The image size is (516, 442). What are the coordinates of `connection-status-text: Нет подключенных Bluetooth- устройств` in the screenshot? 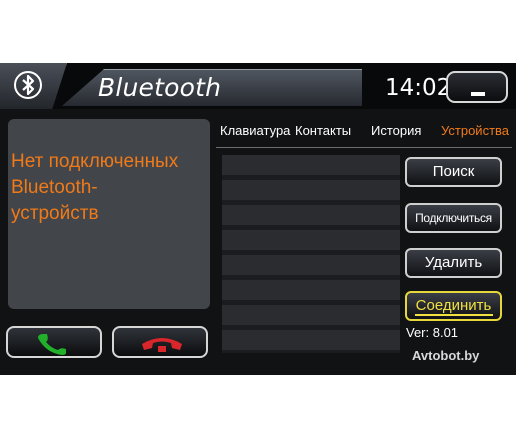 It's located at (111, 188).